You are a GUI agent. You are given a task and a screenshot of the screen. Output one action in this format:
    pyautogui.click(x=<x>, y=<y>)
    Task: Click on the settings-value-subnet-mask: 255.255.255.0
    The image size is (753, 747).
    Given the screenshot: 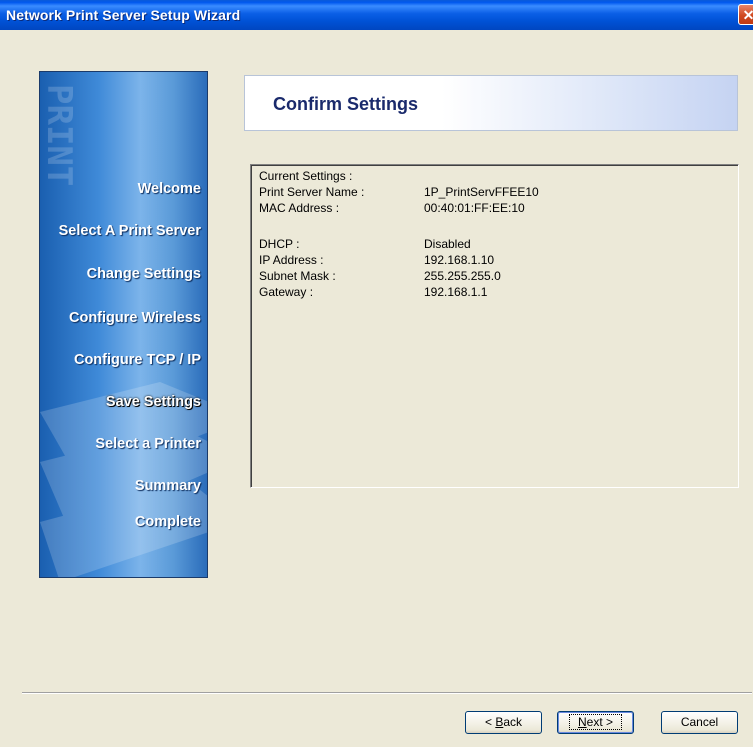 What is the action you would take?
    pyautogui.click(x=462, y=276)
    